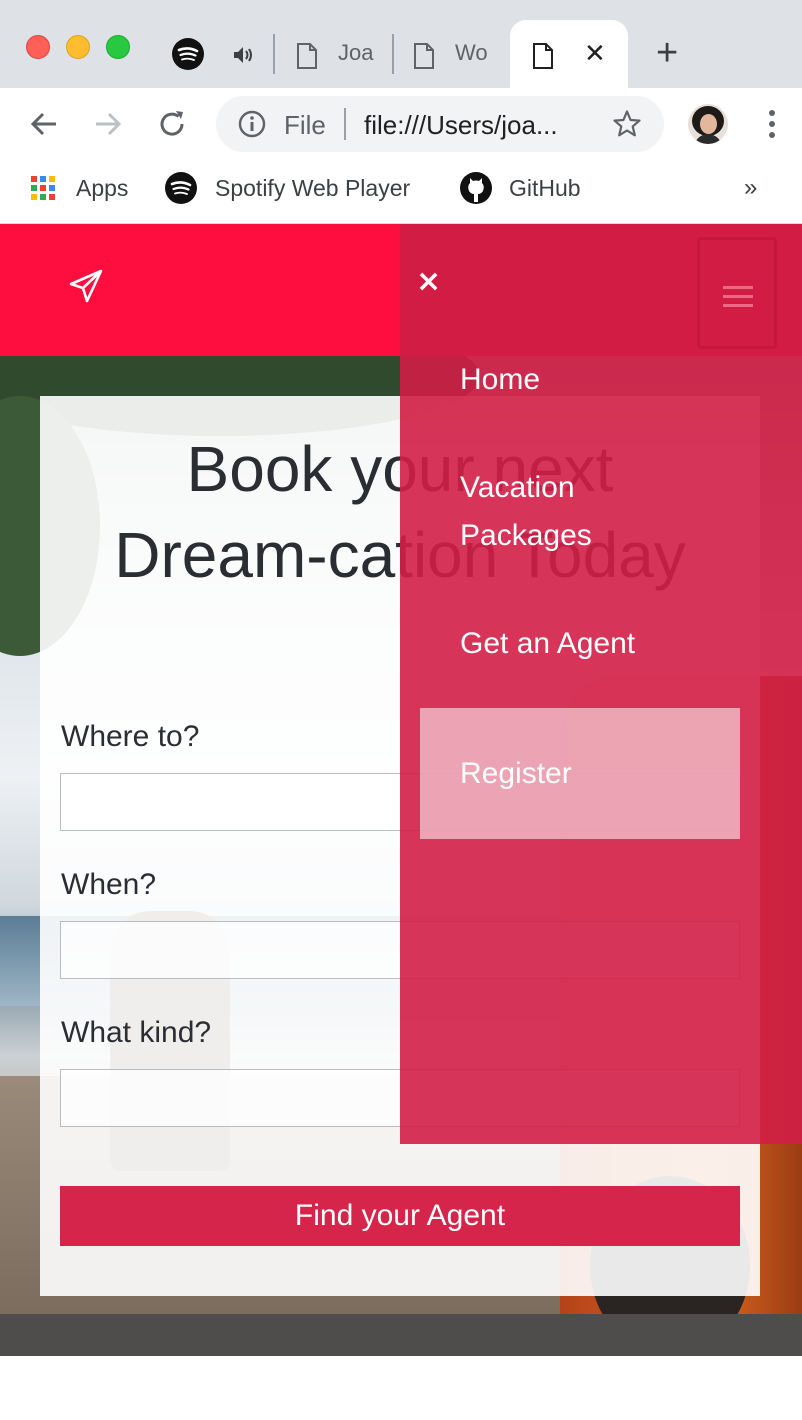  Describe the element at coordinates (580, 773) in the screenshot. I see `menu-item-register: Register` at that location.